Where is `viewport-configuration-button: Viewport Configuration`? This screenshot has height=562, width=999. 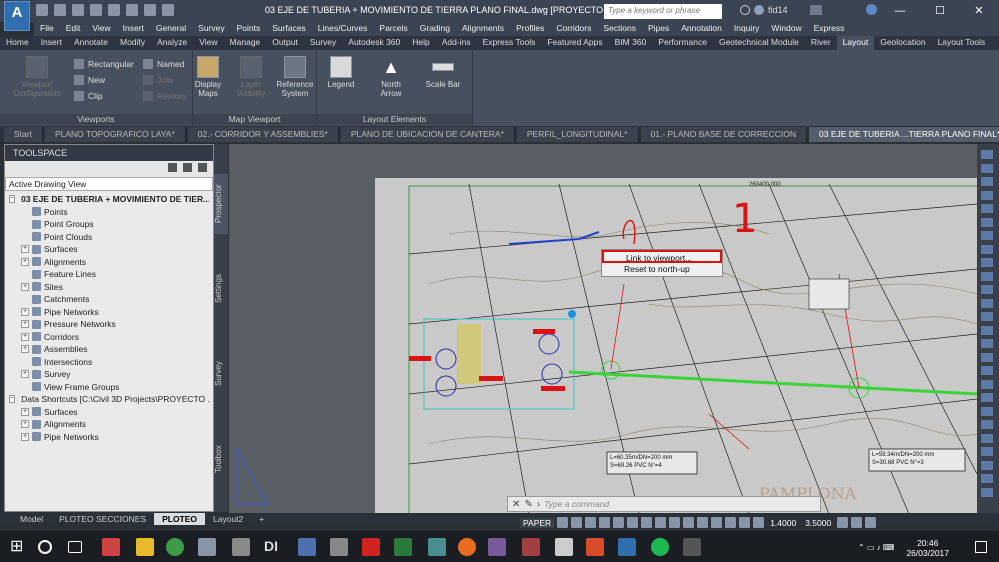
viewport-configuration-button: Viewport Configuration is located at coordinates (37, 77).